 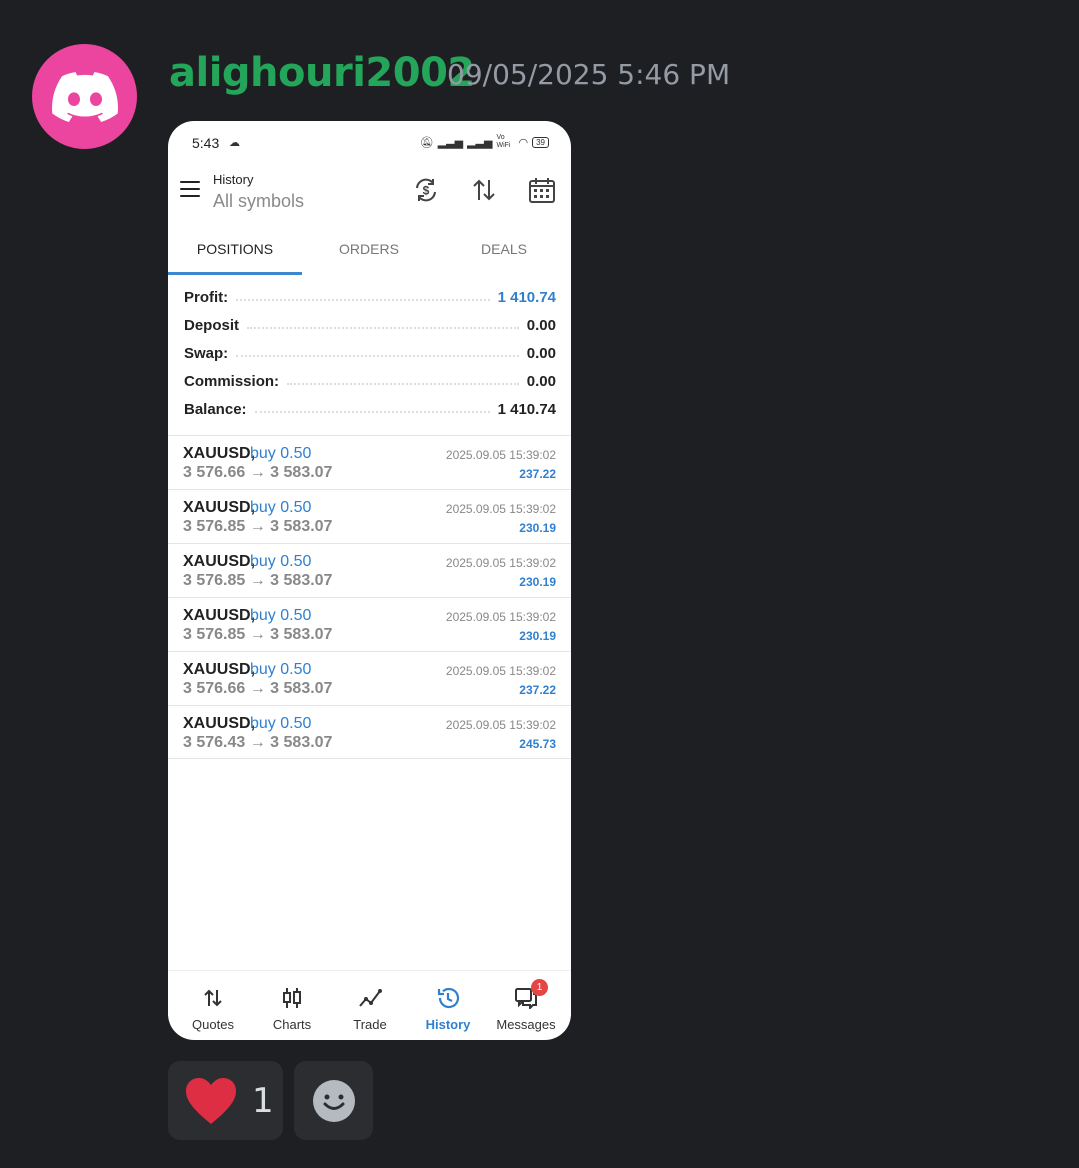 What do you see at coordinates (370, 297) in the screenshot?
I see `summary-row-profit: Profit: 1 410.74` at bounding box center [370, 297].